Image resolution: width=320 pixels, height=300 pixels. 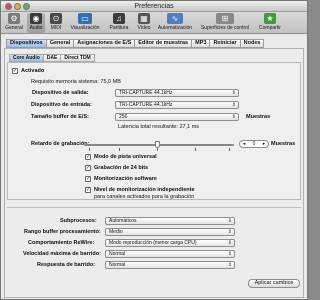 I want to click on rango-buffer-select: Medio ⇕, so click(x=170, y=232).